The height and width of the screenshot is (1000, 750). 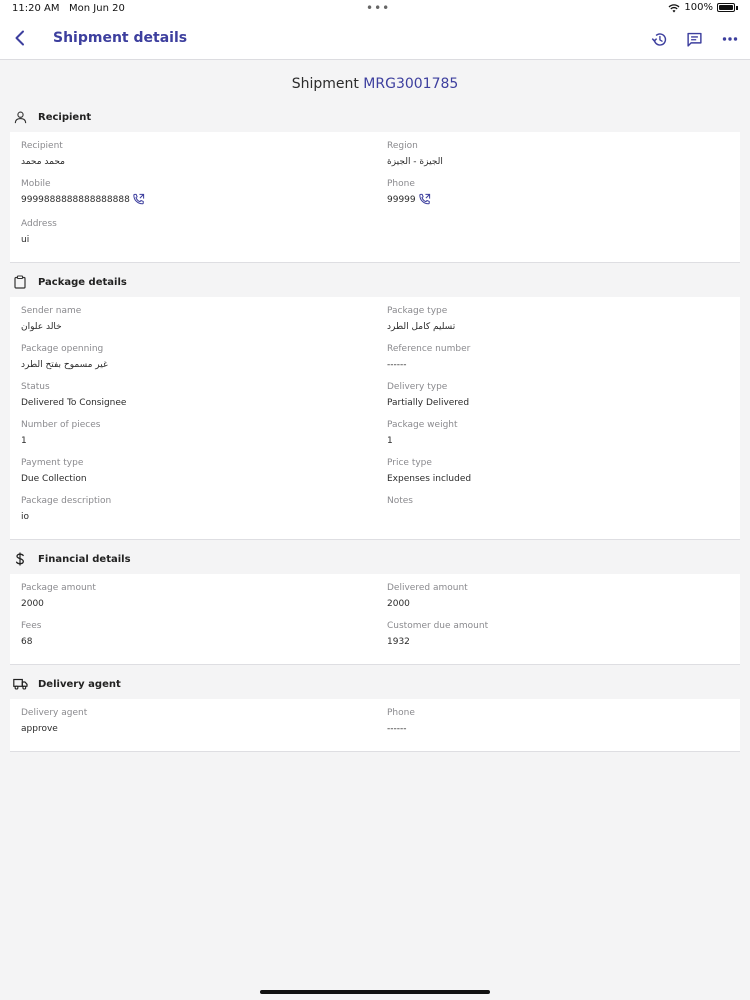 What do you see at coordinates (674, 7) in the screenshot?
I see `wifi-icon` at bounding box center [674, 7].